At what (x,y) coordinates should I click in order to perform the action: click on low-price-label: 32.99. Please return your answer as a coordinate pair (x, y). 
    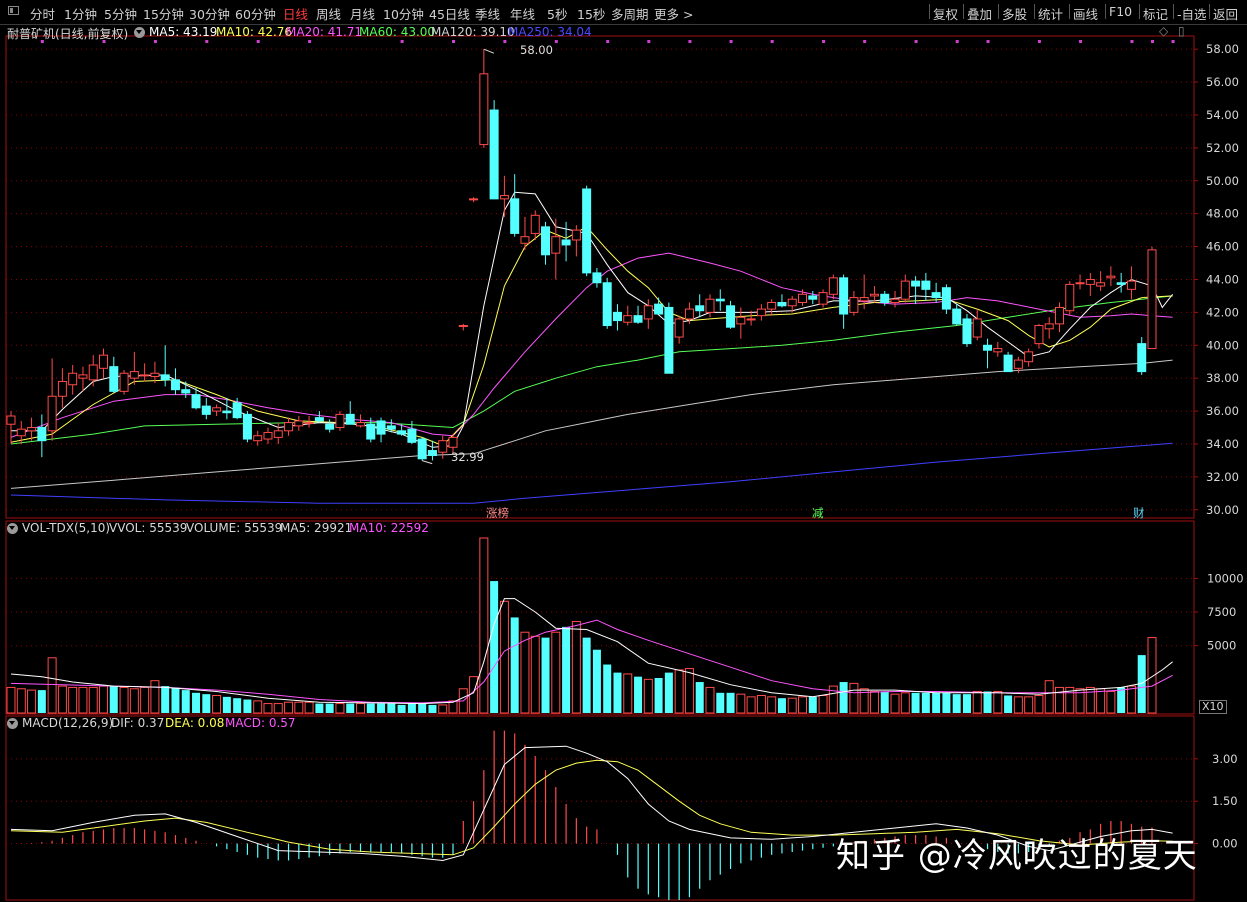
    Looking at the image, I should click on (467, 457).